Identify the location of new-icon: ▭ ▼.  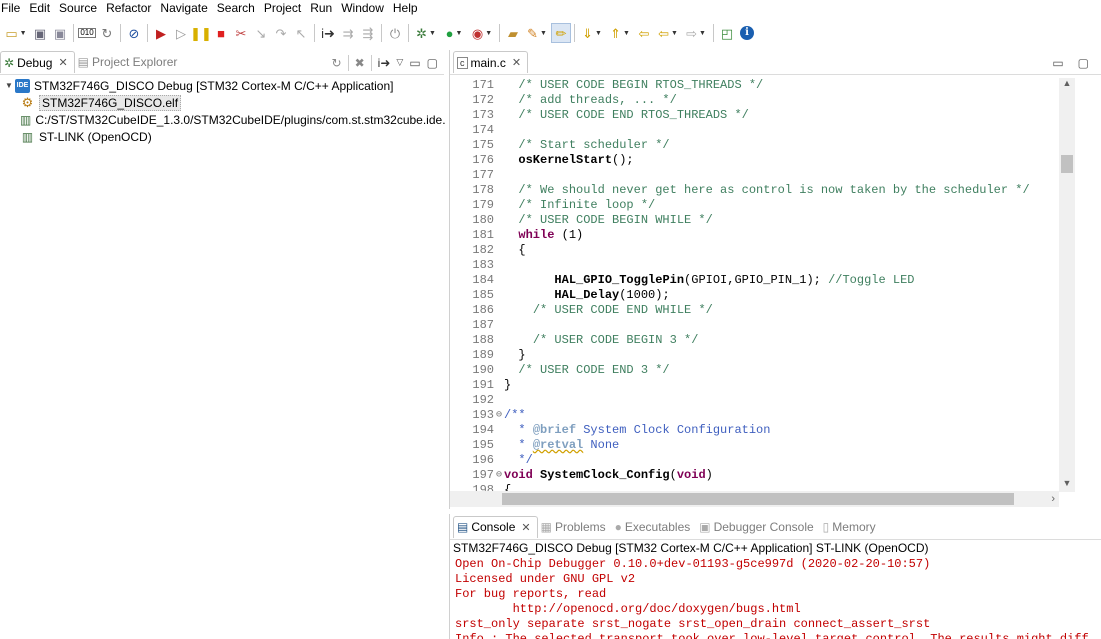
(16, 33).